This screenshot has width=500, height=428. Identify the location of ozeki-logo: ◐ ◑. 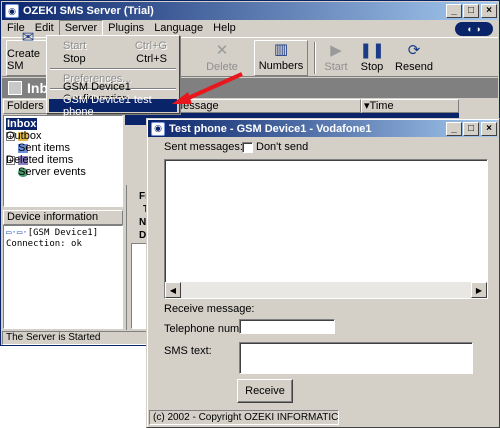
(474, 29).